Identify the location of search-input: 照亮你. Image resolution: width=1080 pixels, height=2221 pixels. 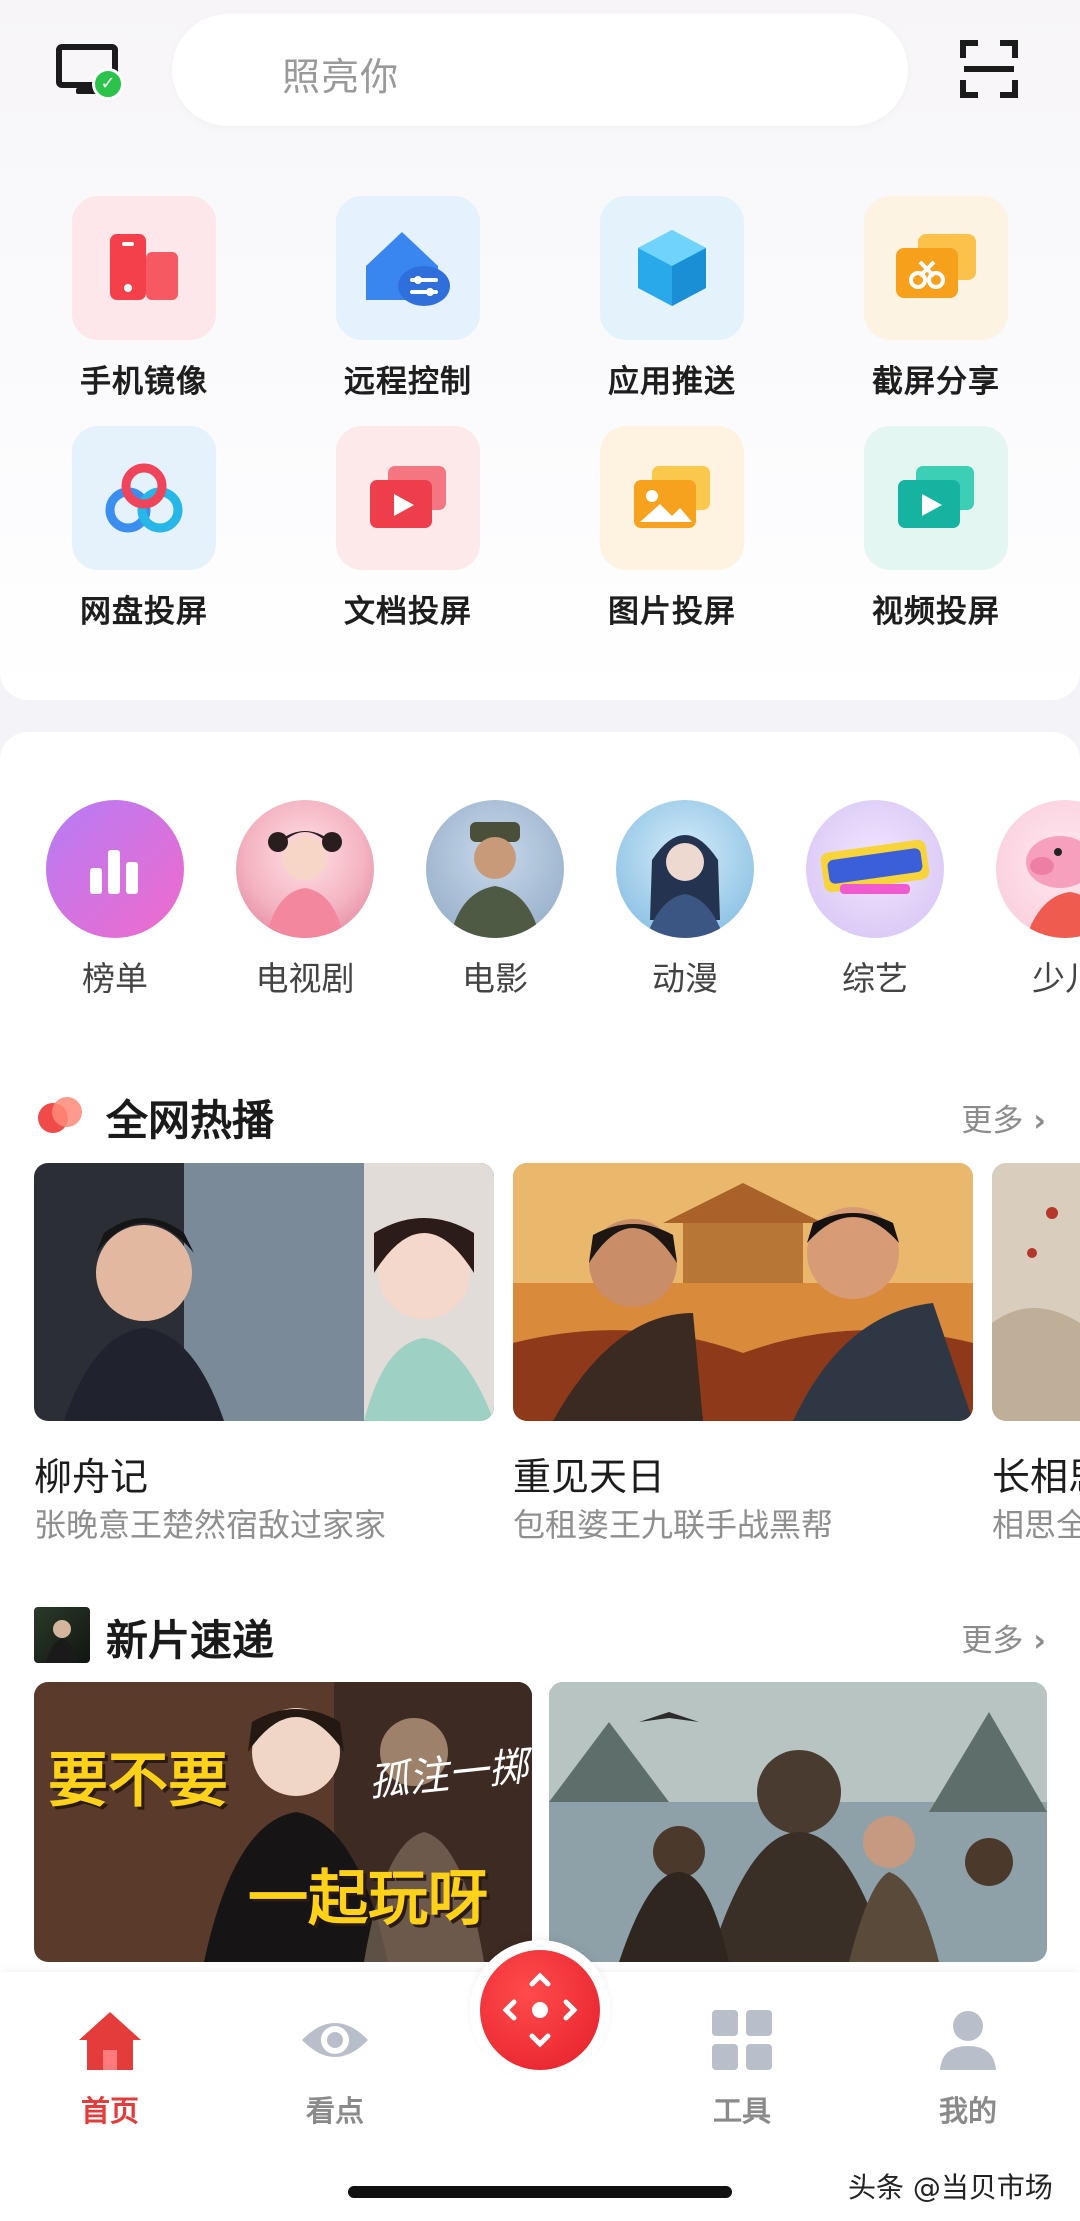
(540, 70).